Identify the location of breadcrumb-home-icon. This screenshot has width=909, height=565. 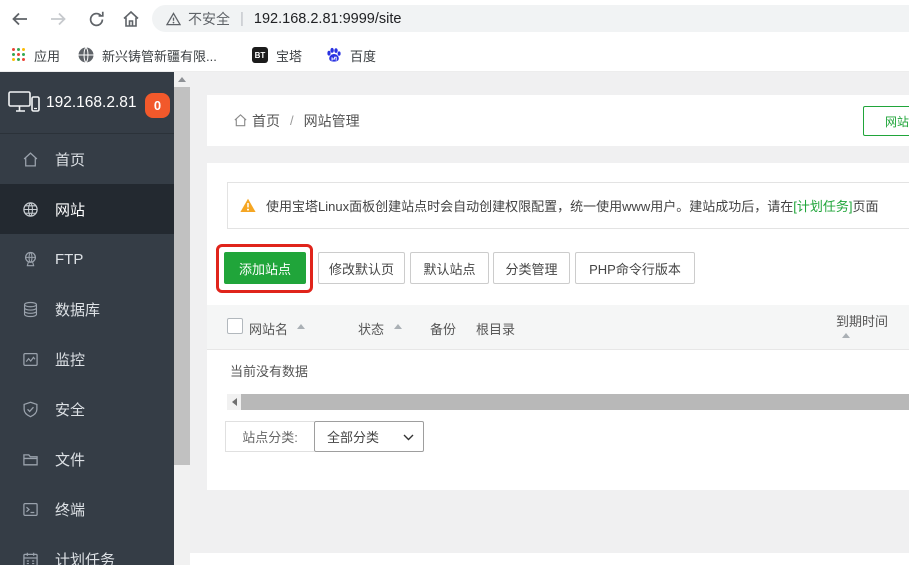
(240, 120).